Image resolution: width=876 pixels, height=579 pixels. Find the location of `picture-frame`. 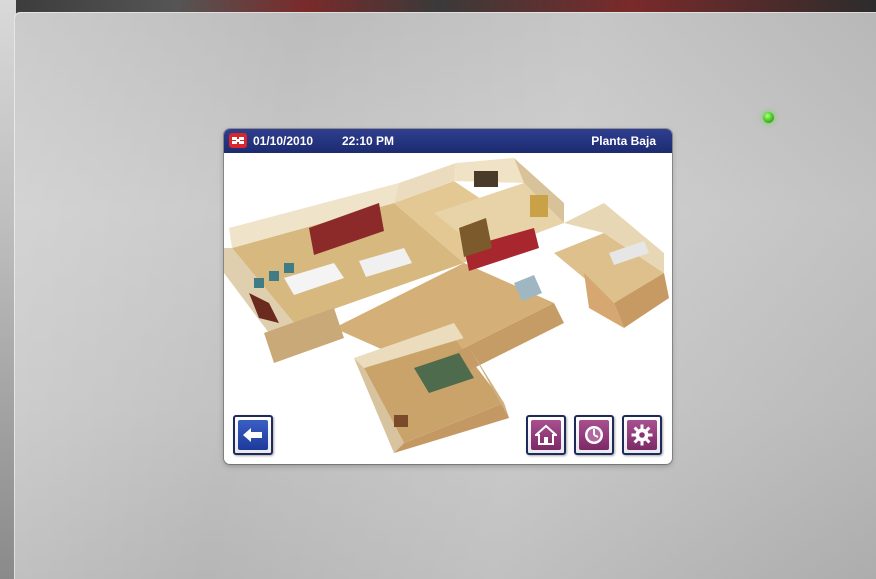

picture-frame is located at coordinates (539, 206).